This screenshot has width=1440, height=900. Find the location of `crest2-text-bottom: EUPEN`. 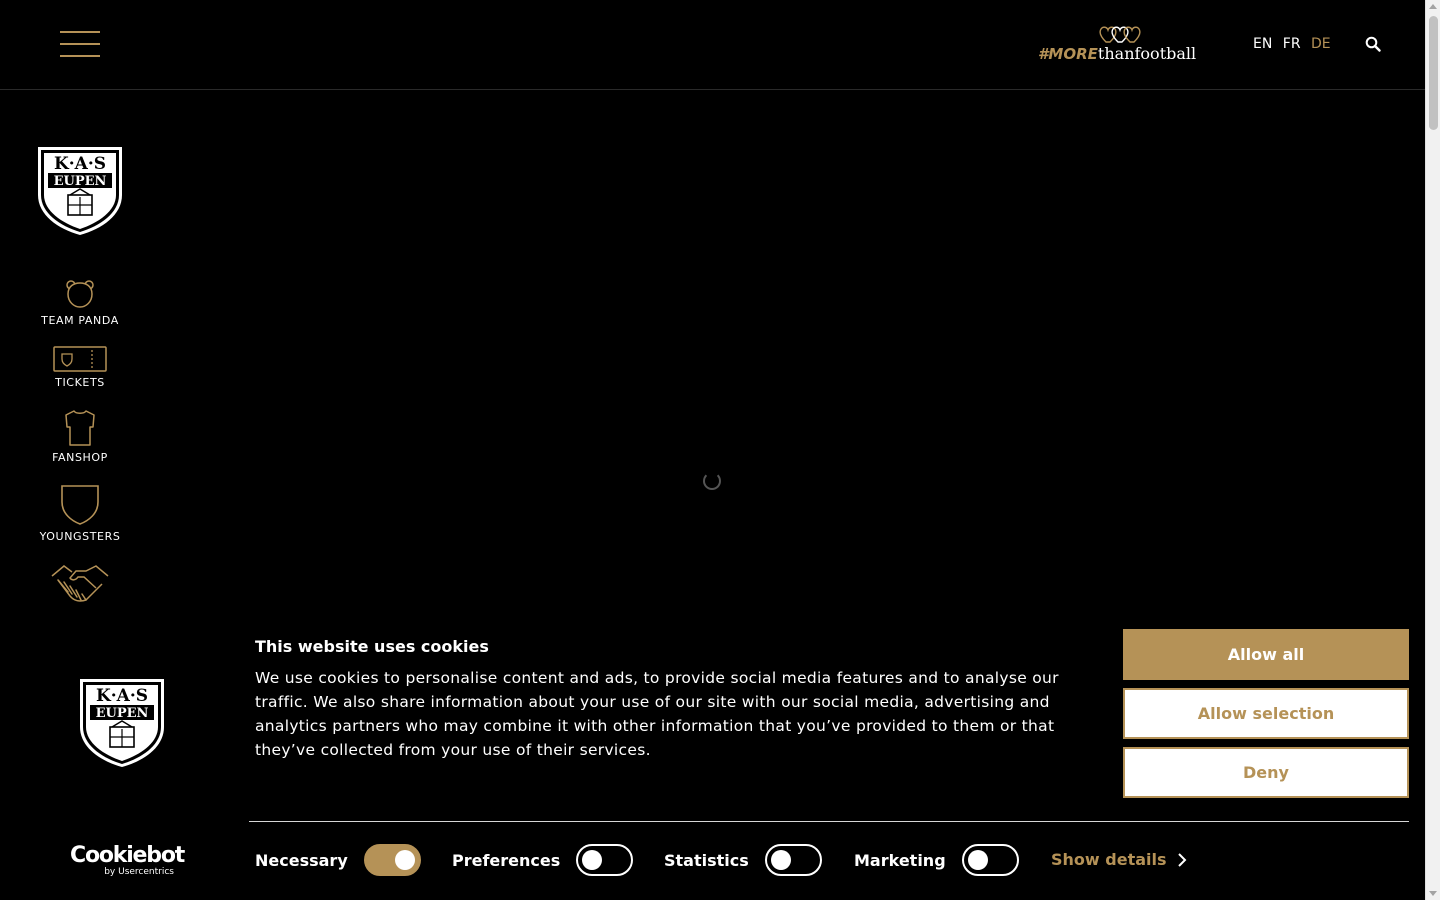

crest2-text-bottom: EUPEN is located at coordinates (122, 713).